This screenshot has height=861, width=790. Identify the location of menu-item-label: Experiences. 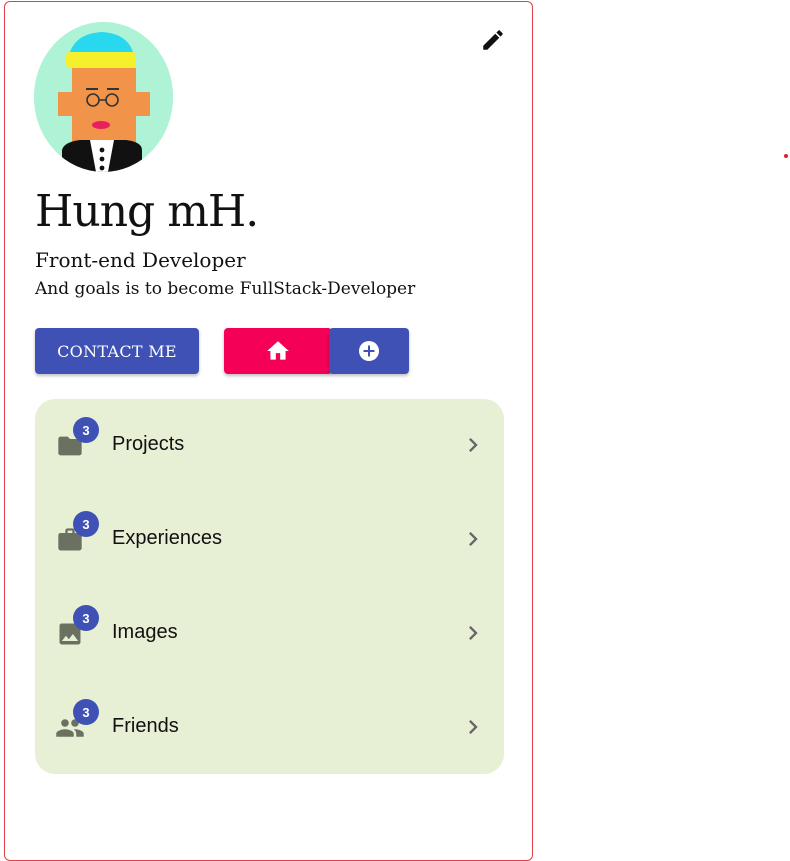
(167, 538).